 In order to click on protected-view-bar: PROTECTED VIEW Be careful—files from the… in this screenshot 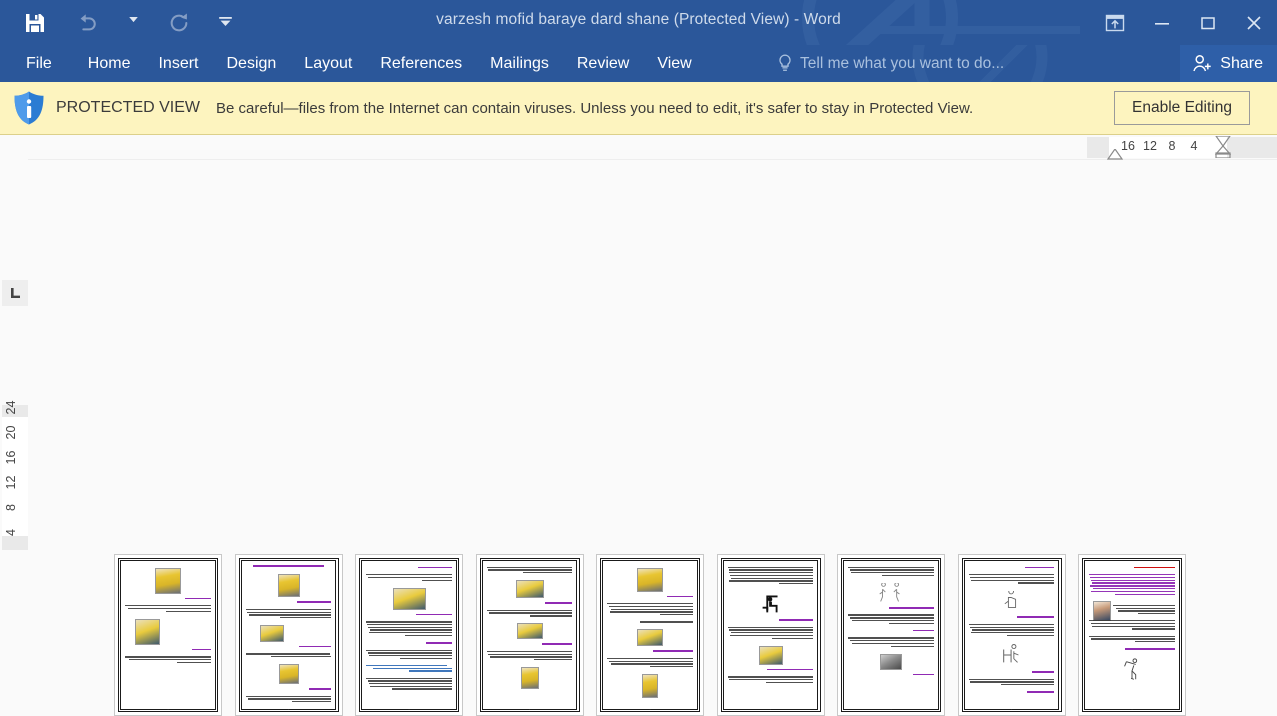, I will do `click(638, 108)`.